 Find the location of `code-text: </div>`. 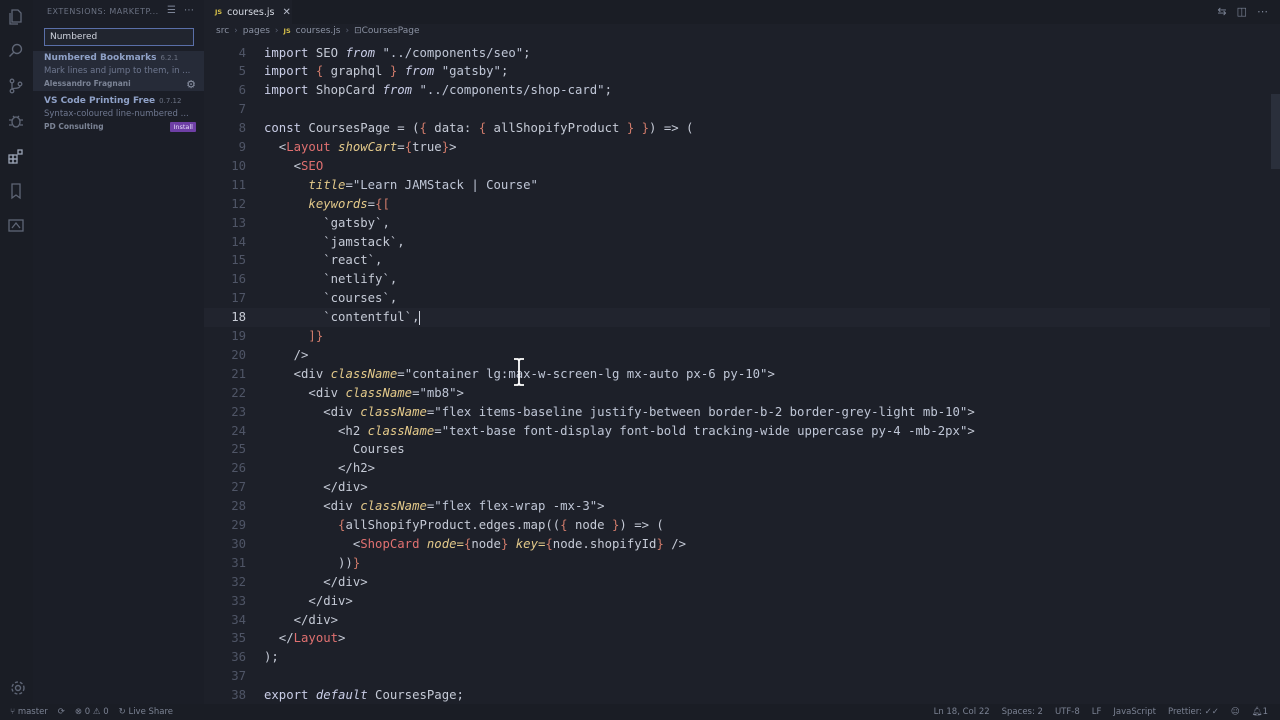

code-text: </div> is located at coordinates (308, 600).